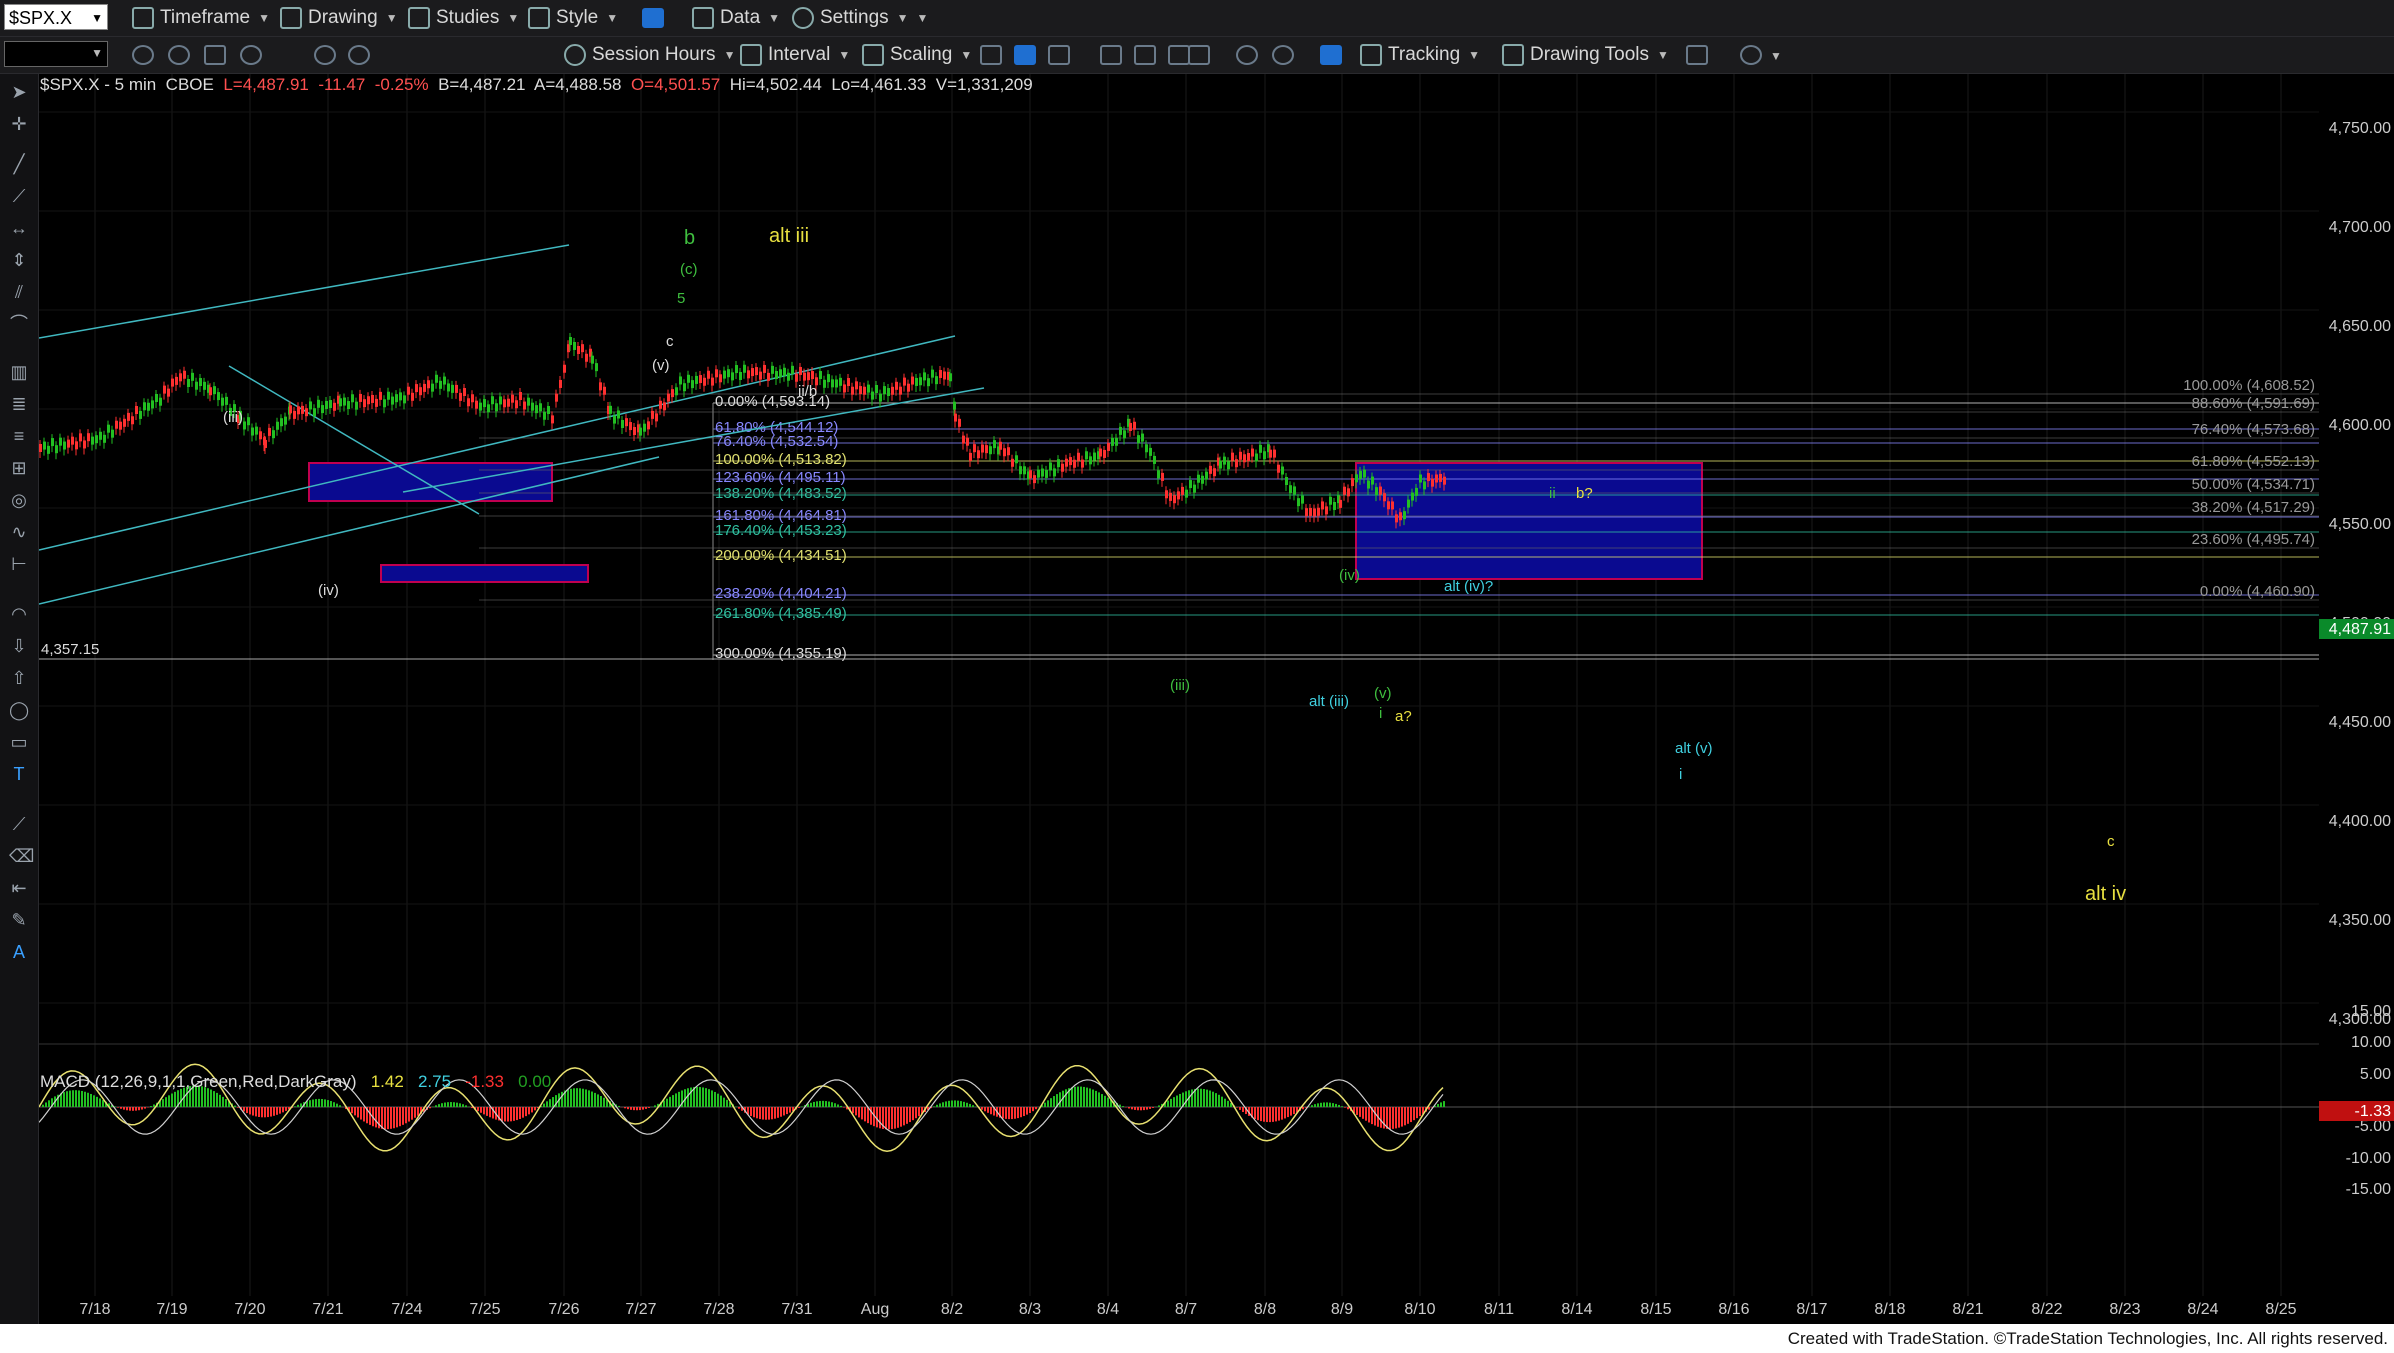 The height and width of the screenshot is (1353, 2394). I want to click on fib-icon: ≣, so click(19, 404).